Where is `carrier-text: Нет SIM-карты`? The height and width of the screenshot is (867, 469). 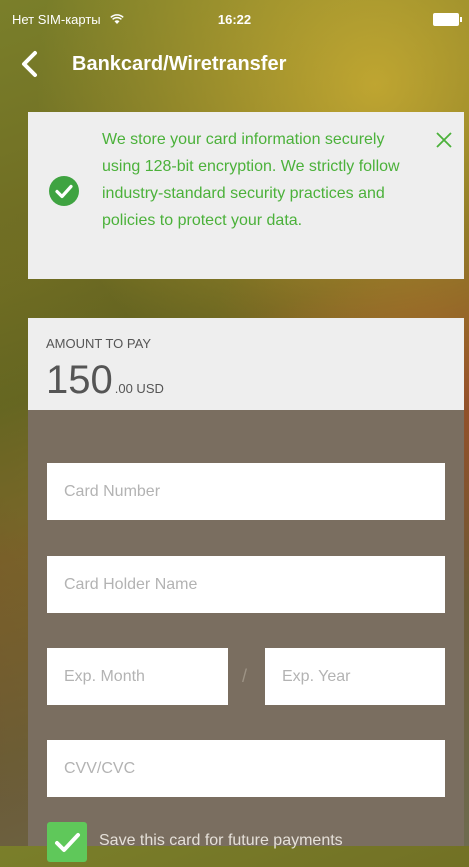 carrier-text: Нет SIM-карты is located at coordinates (68, 19).